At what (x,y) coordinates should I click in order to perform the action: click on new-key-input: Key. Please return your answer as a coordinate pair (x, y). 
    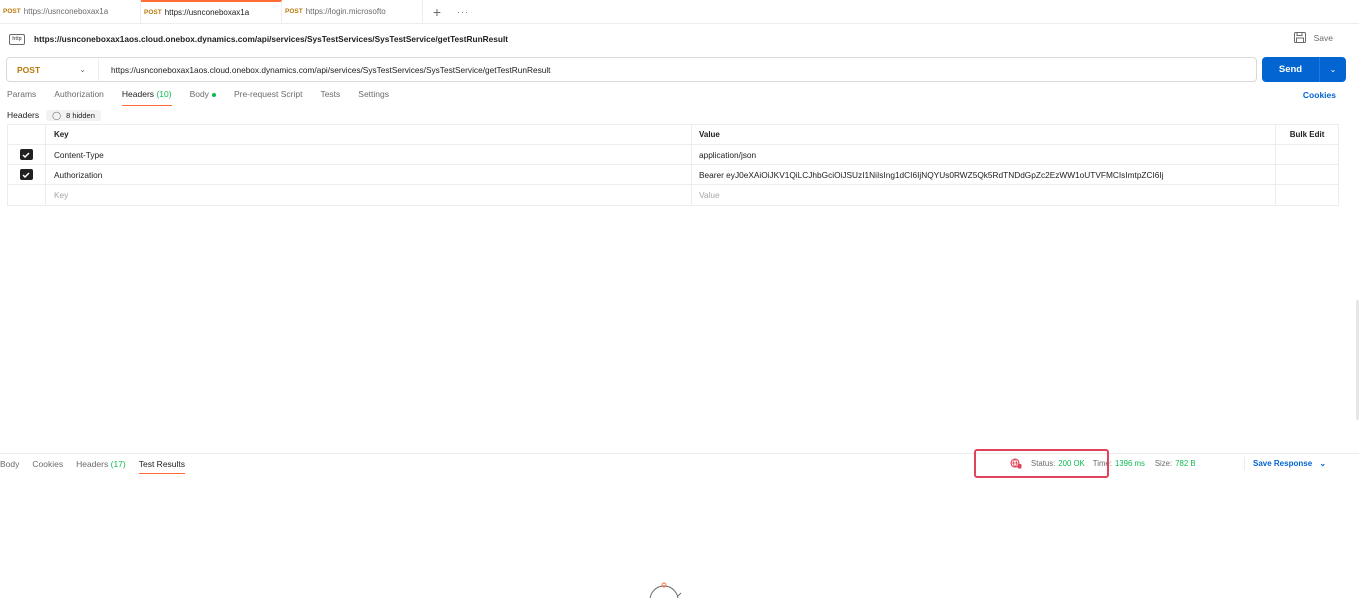
    Looking at the image, I should click on (369, 195).